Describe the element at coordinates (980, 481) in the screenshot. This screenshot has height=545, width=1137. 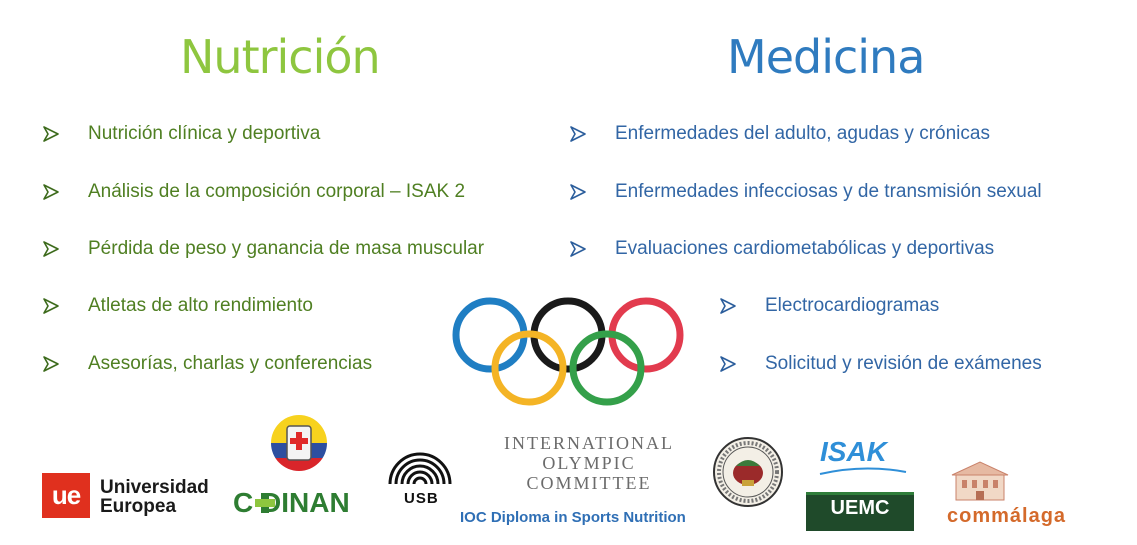
I see `building-icon` at that location.